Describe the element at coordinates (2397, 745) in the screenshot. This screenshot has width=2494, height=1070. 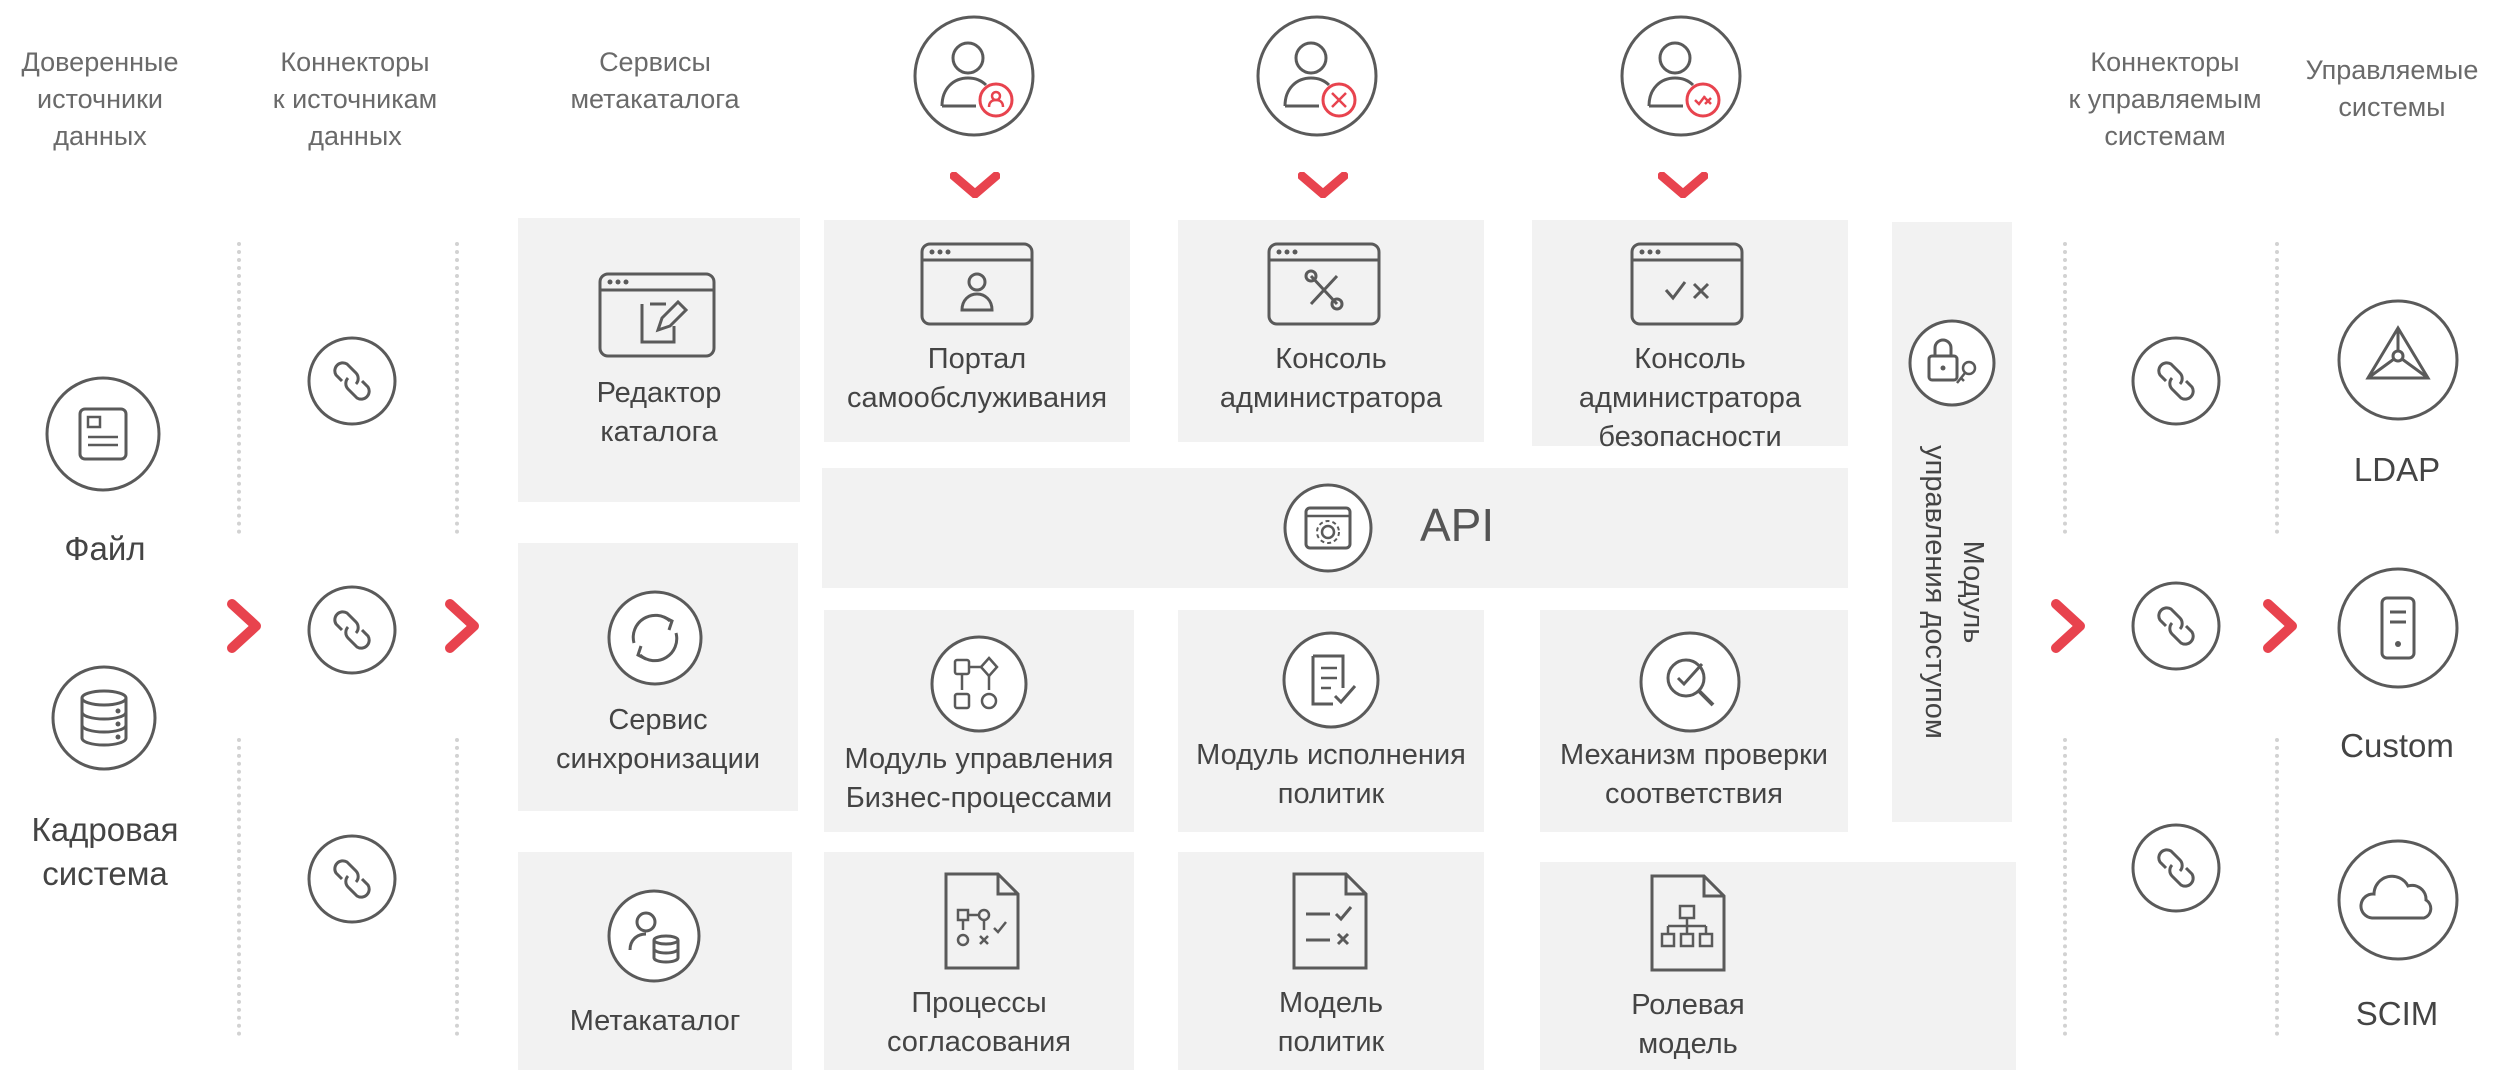
I see `custom-label: Custom` at that location.